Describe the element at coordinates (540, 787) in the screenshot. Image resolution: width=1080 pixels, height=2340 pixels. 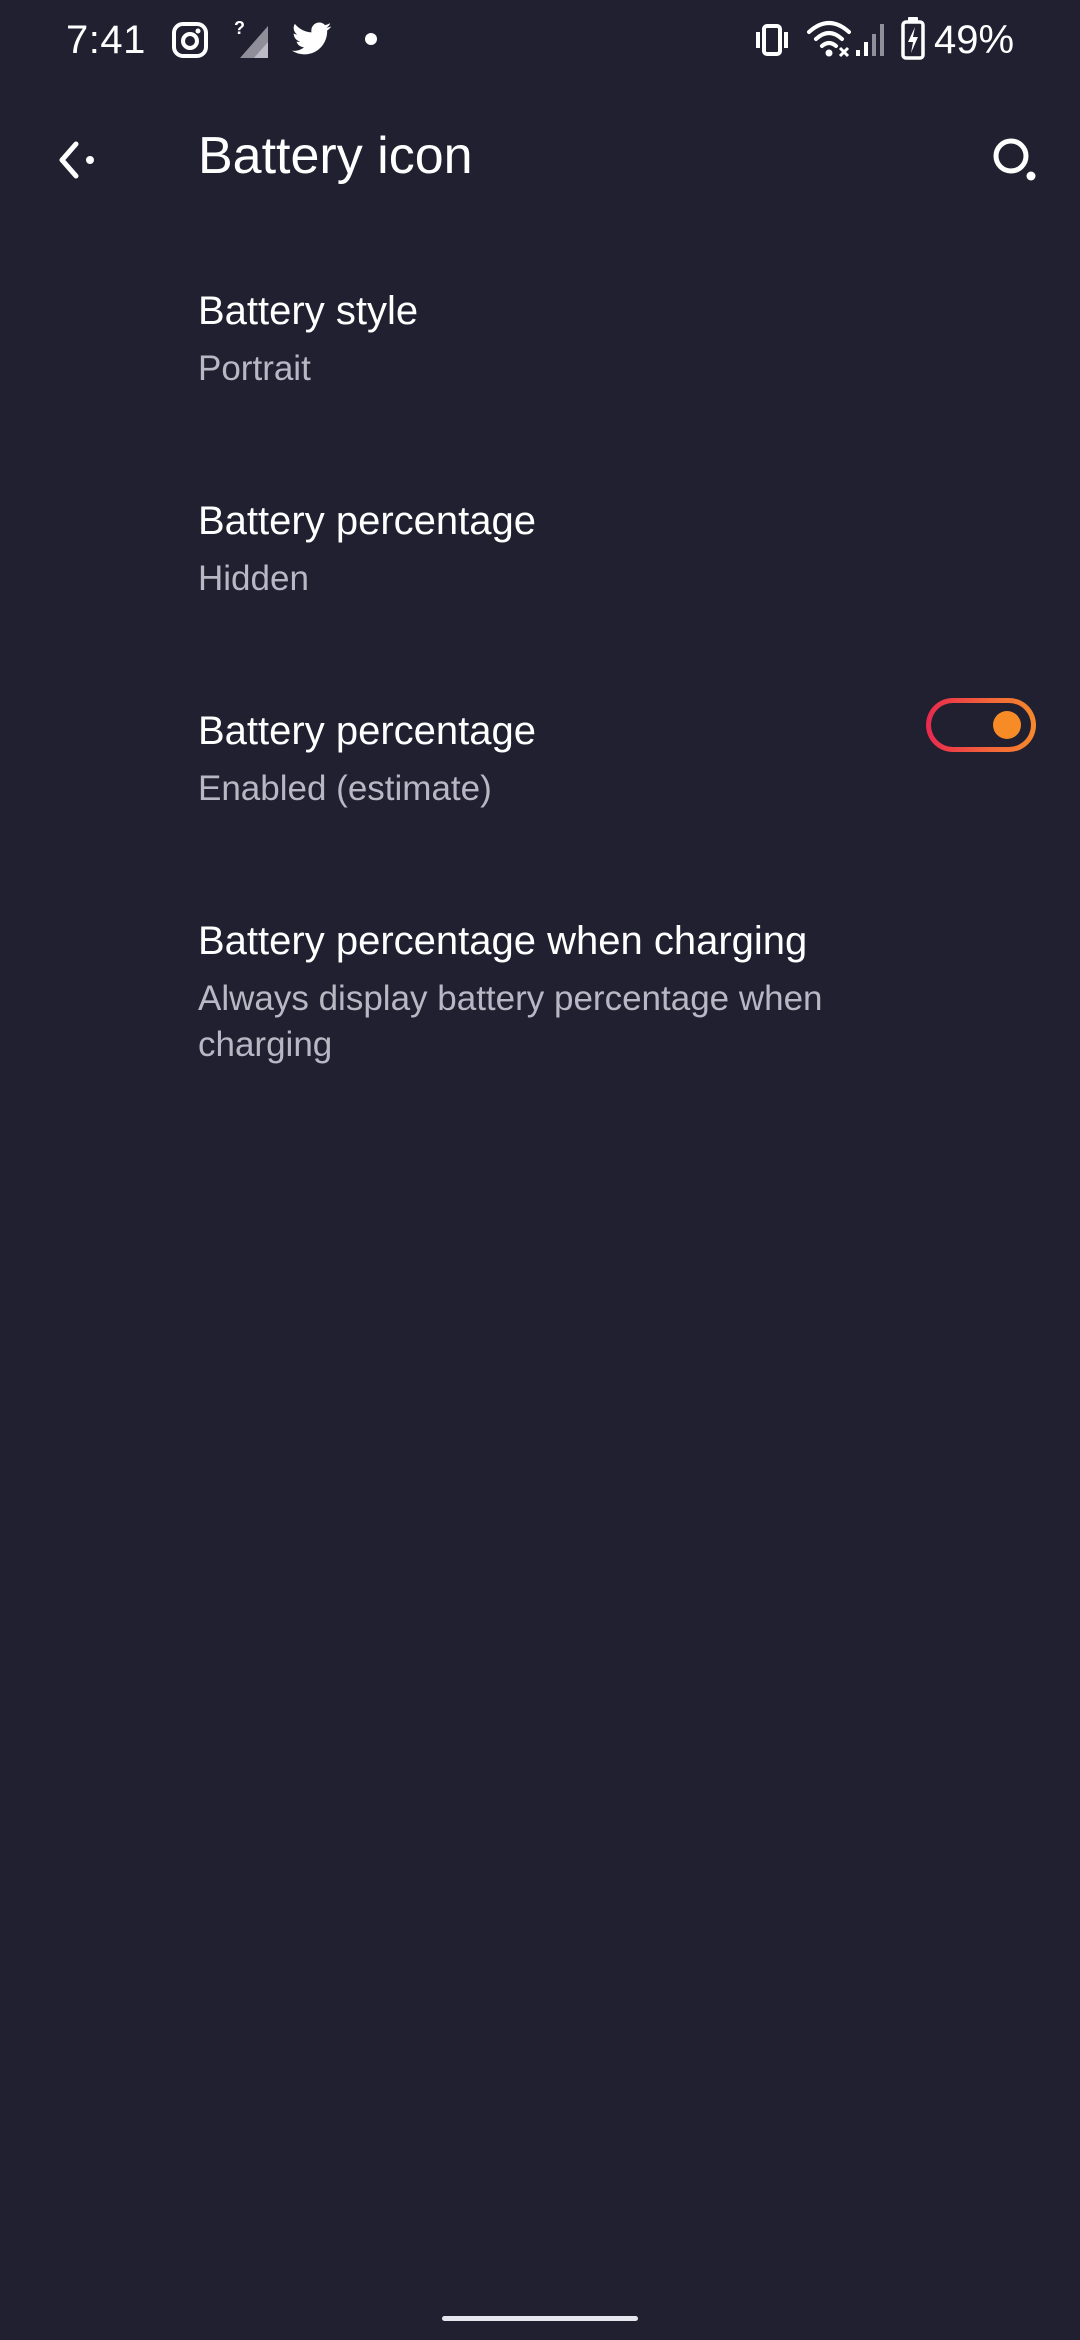
I see `setting-battery-percentage-estimate: Battery percentage Enabled (estimate)` at that location.